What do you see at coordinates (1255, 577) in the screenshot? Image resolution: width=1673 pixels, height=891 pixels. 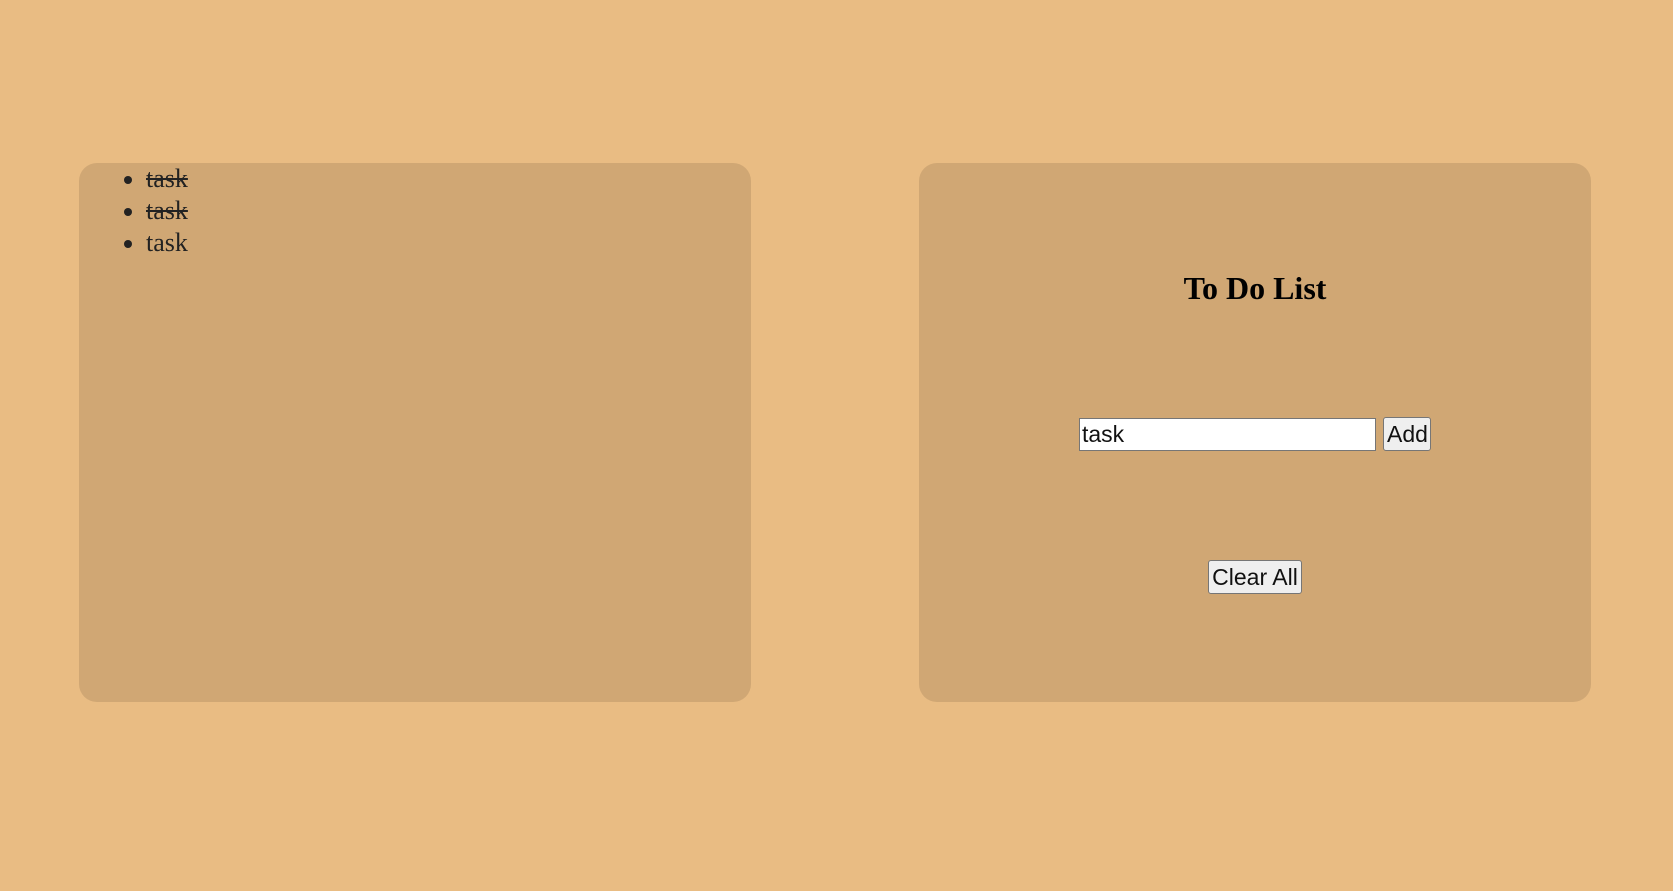 I see `clear-all-button: Clear All` at bounding box center [1255, 577].